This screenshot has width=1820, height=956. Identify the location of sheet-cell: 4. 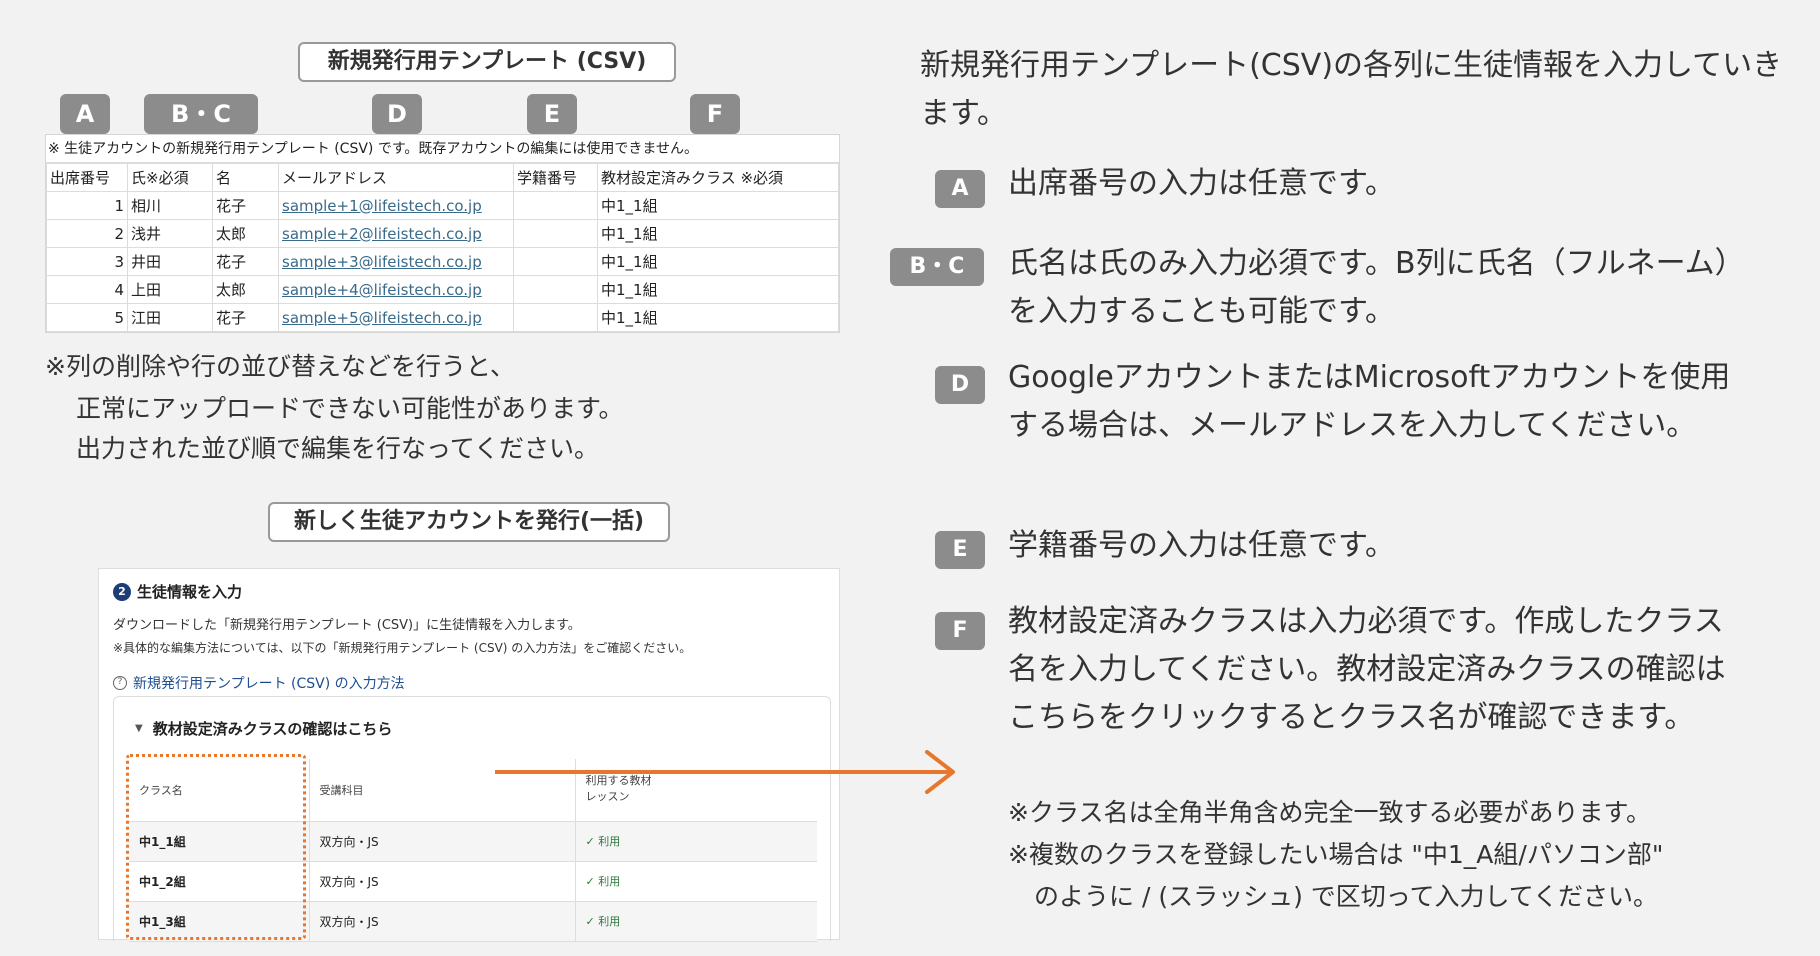
(87, 289).